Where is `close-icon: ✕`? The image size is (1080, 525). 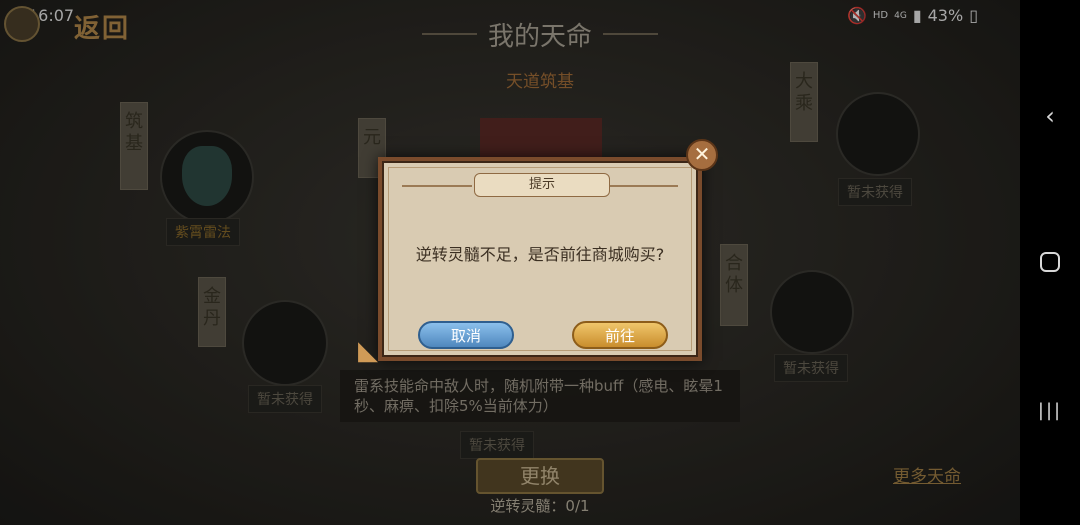
close-icon: ✕ is located at coordinates (702, 155).